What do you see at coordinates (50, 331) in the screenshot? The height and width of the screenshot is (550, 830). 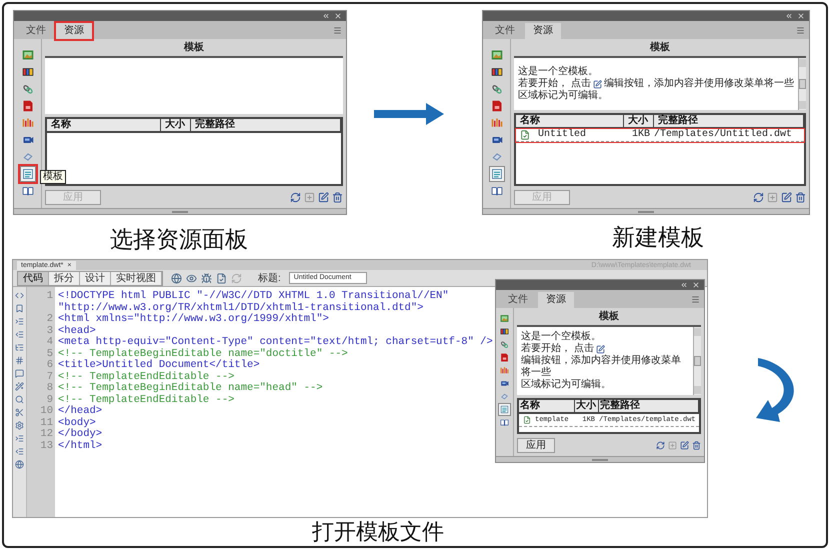 I see `line-number: 3` at bounding box center [50, 331].